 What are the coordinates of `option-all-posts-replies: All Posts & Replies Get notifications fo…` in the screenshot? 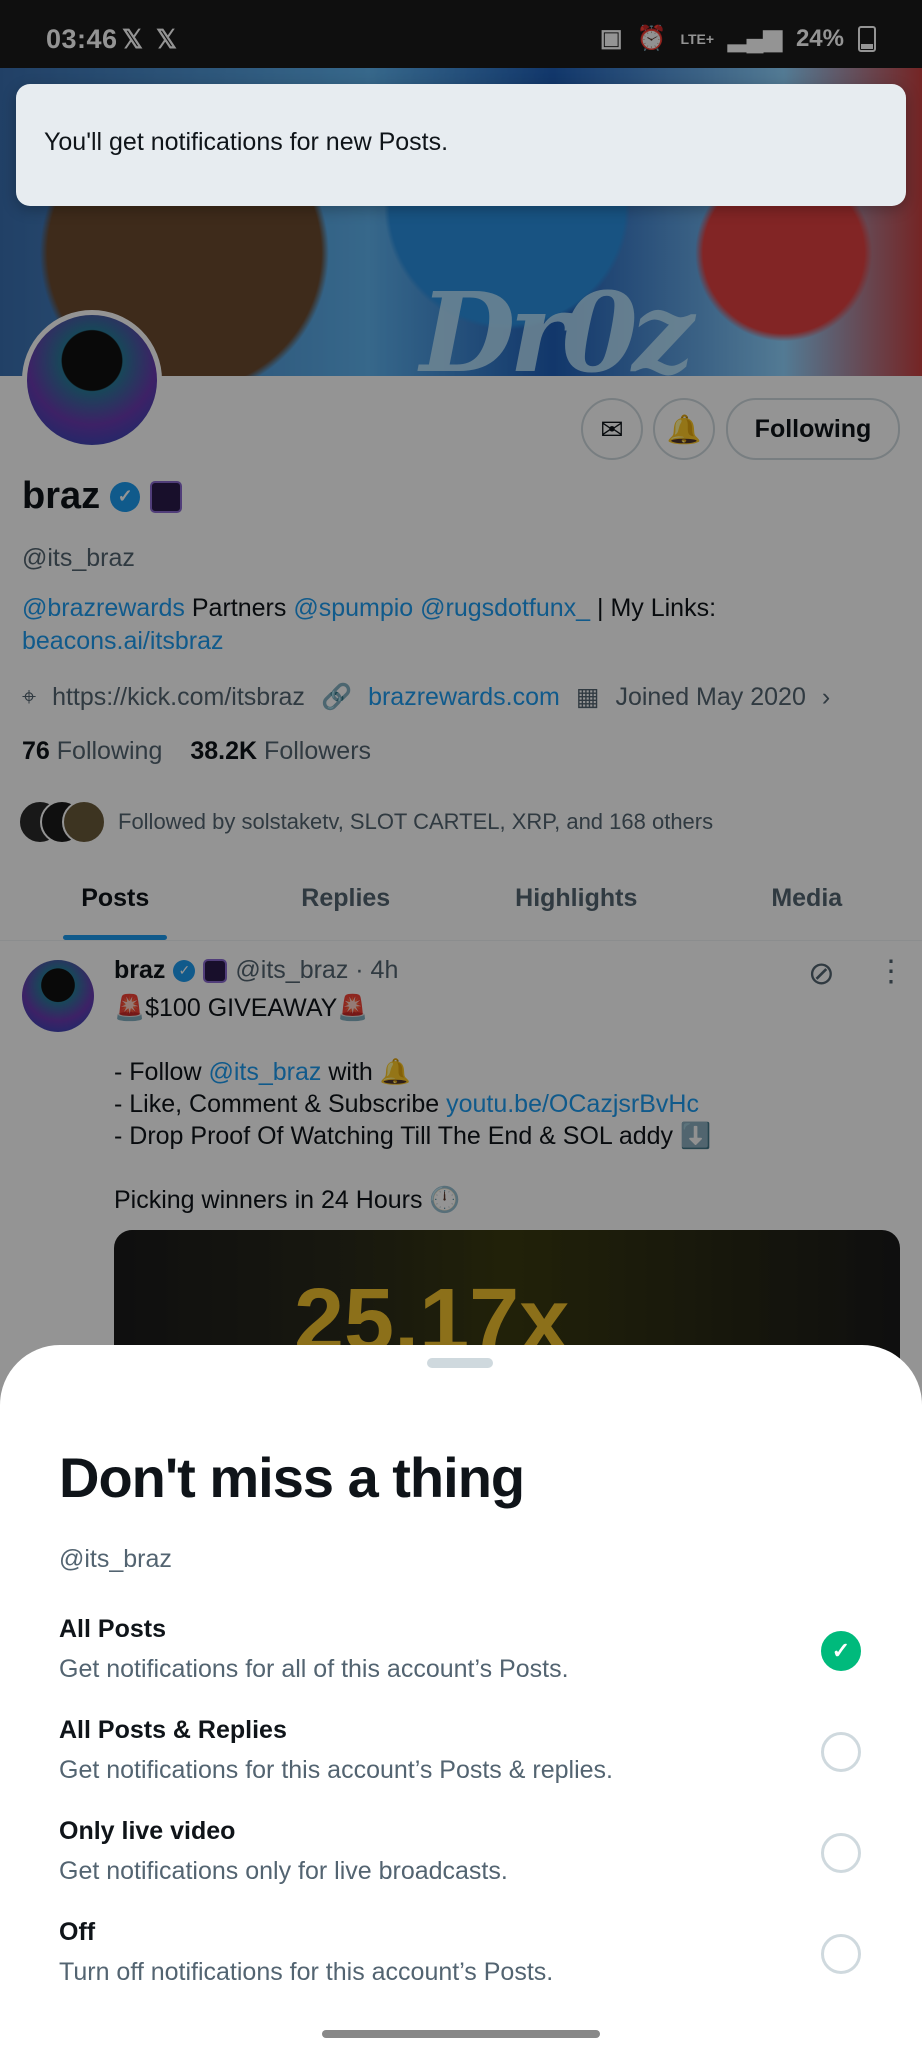 It's located at (469, 1761).